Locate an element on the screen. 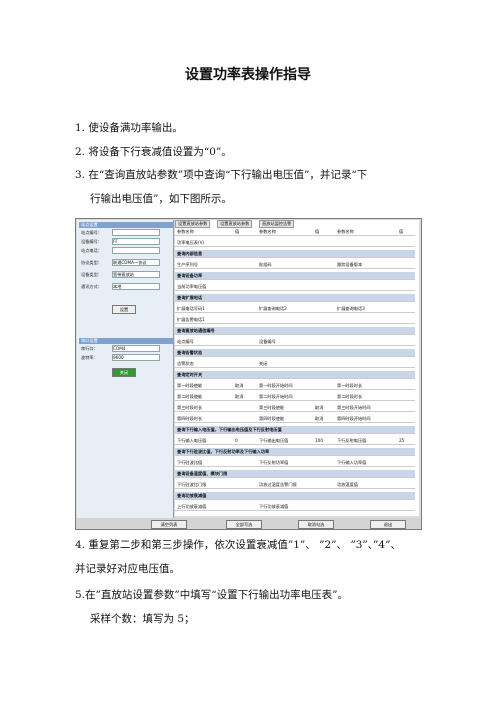  cell: 查询告警状态 is located at coordinates (190, 352).